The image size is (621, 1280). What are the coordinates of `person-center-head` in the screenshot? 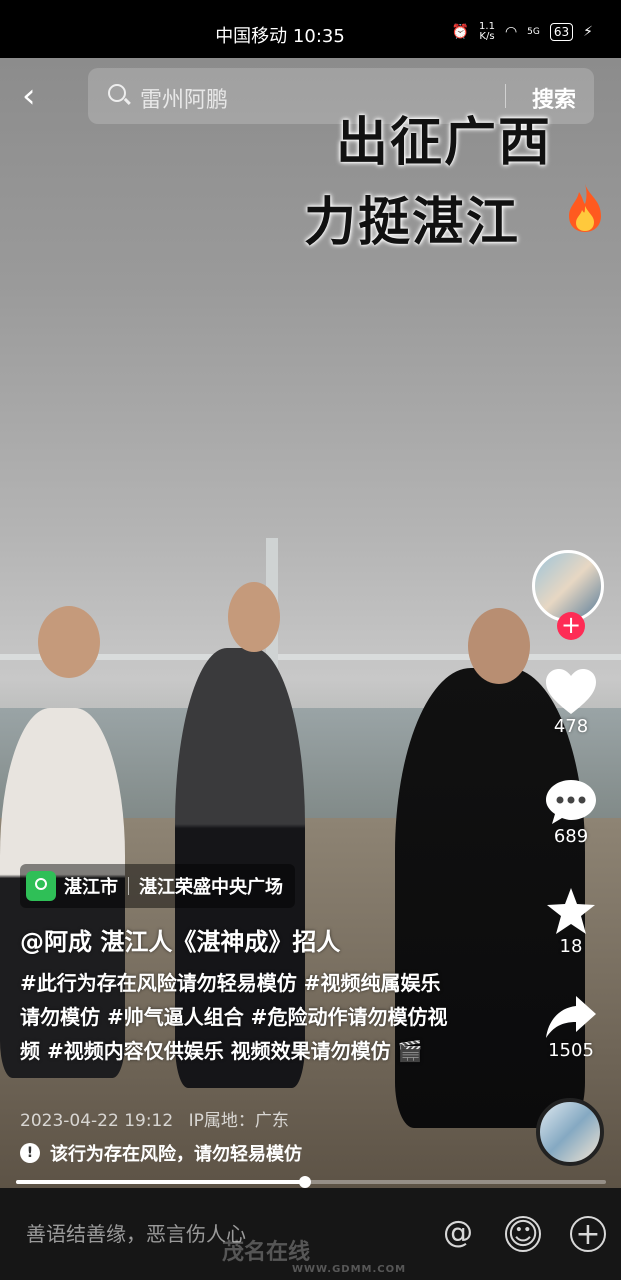 It's located at (254, 617).